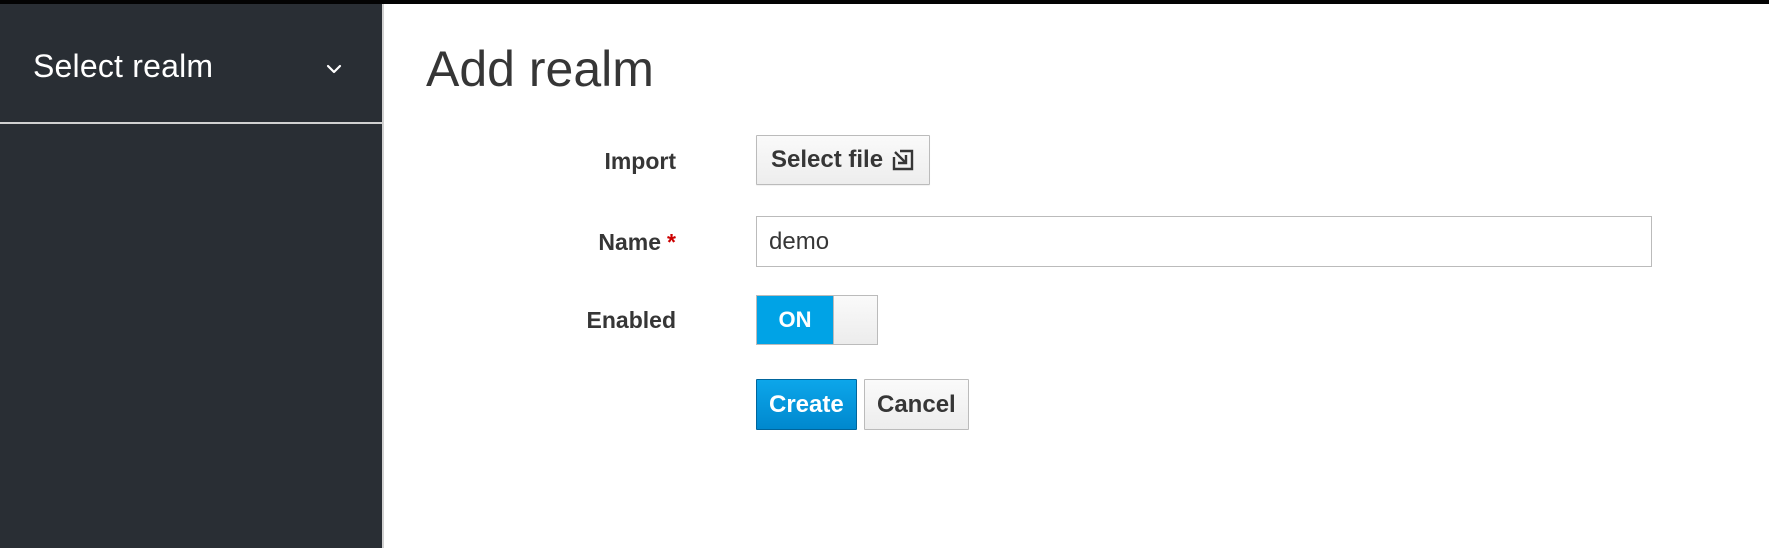 Image resolution: width=1769 pixels, height=548 pixels. I want to click on select-file-label: Select file, so click(827, 159).